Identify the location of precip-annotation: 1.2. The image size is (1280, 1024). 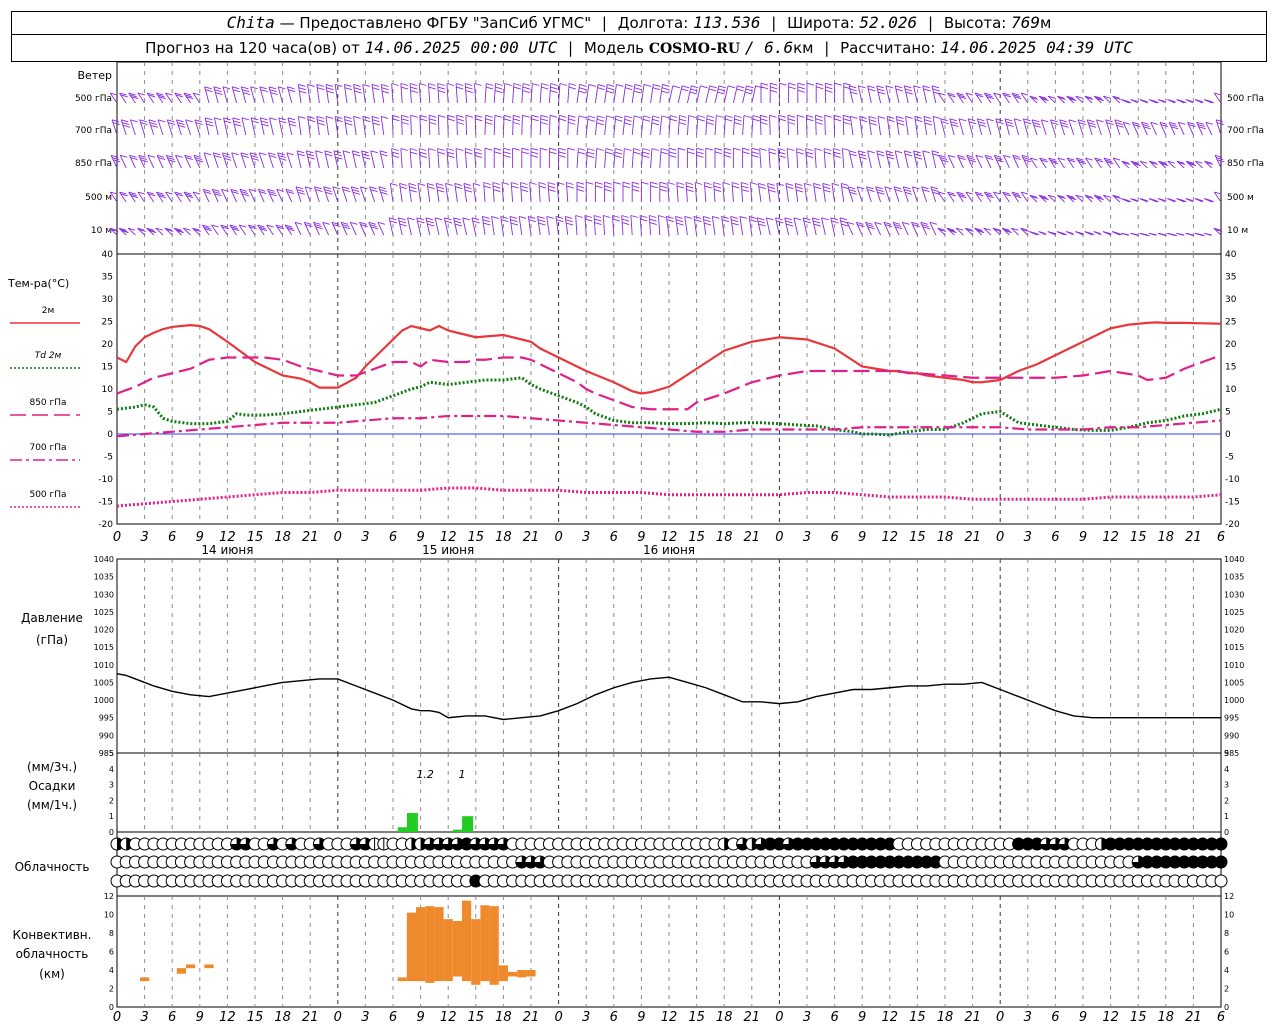
(425, 774).